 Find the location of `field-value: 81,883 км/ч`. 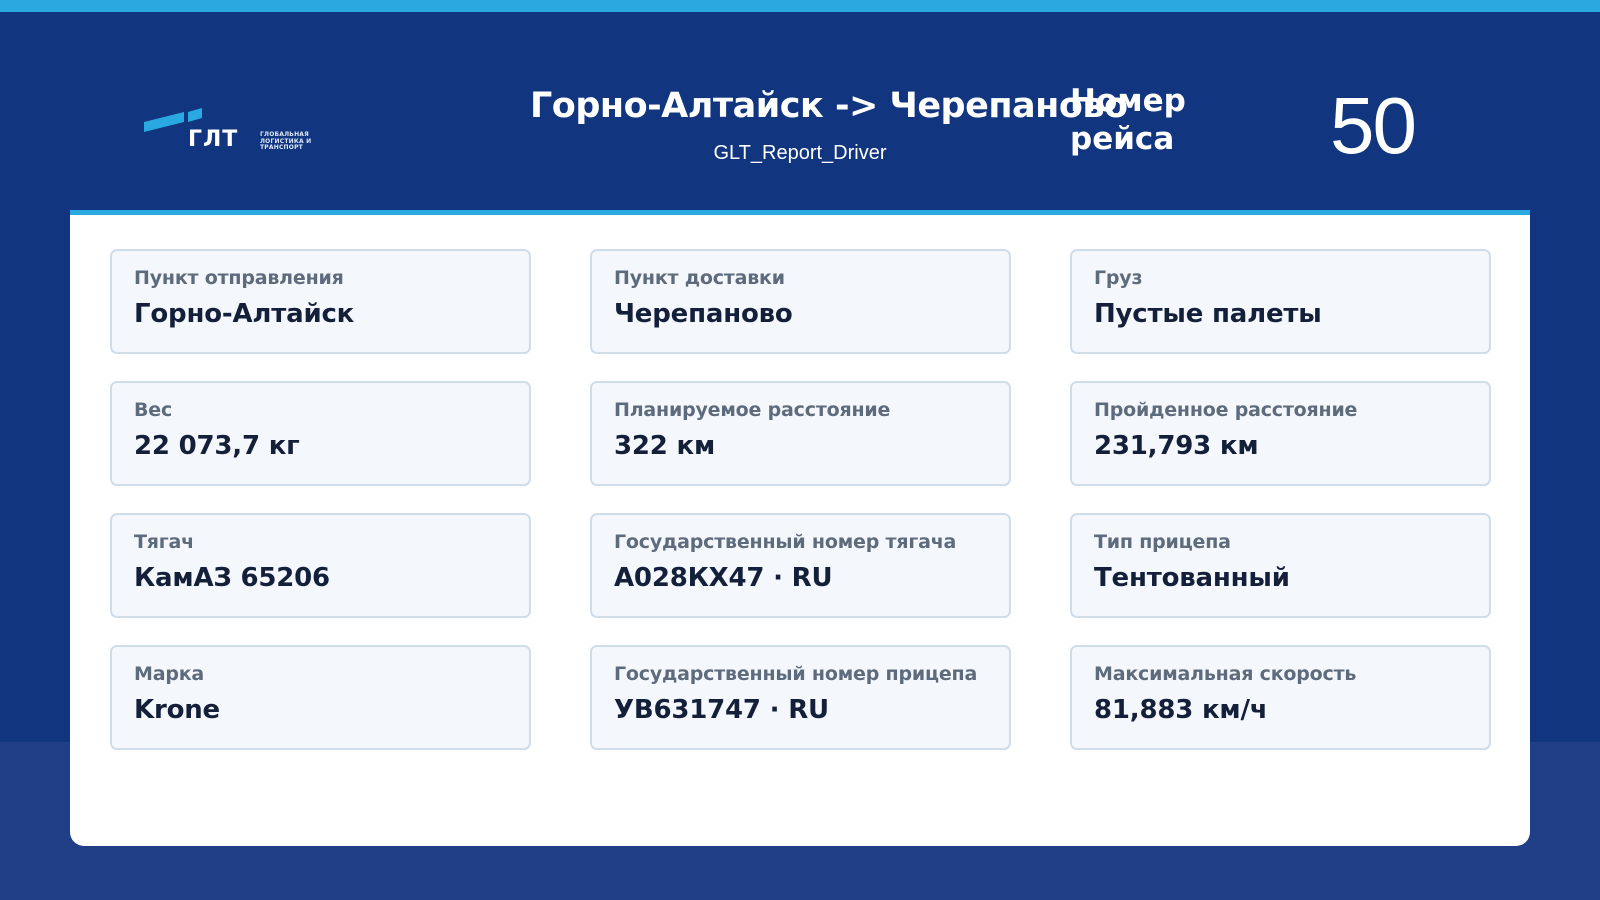

field-value: 81,883 км/ч is located at coordinates (1181, 710).